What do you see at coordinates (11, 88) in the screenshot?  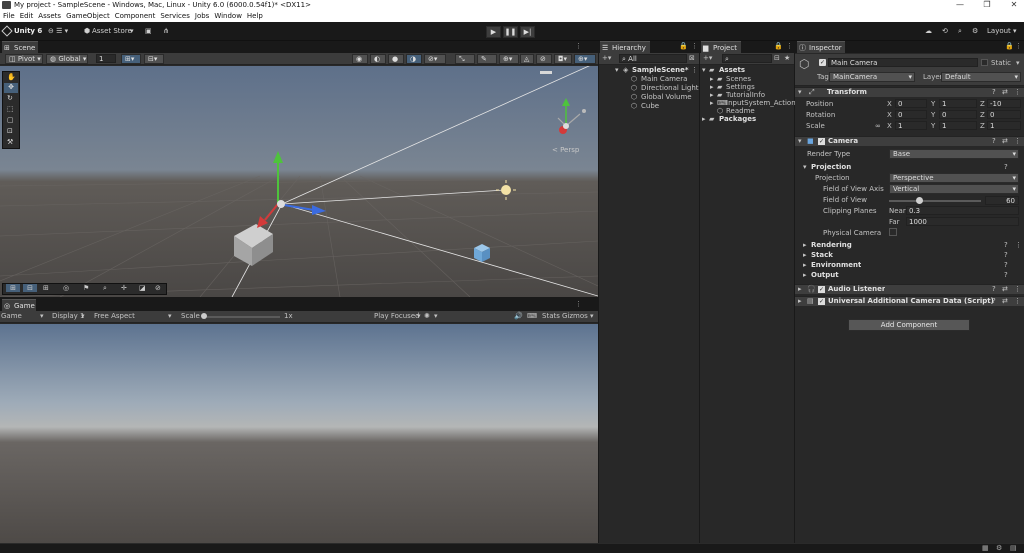 I see `move-tool-icon: ✥` at bounding box center [11, 88].